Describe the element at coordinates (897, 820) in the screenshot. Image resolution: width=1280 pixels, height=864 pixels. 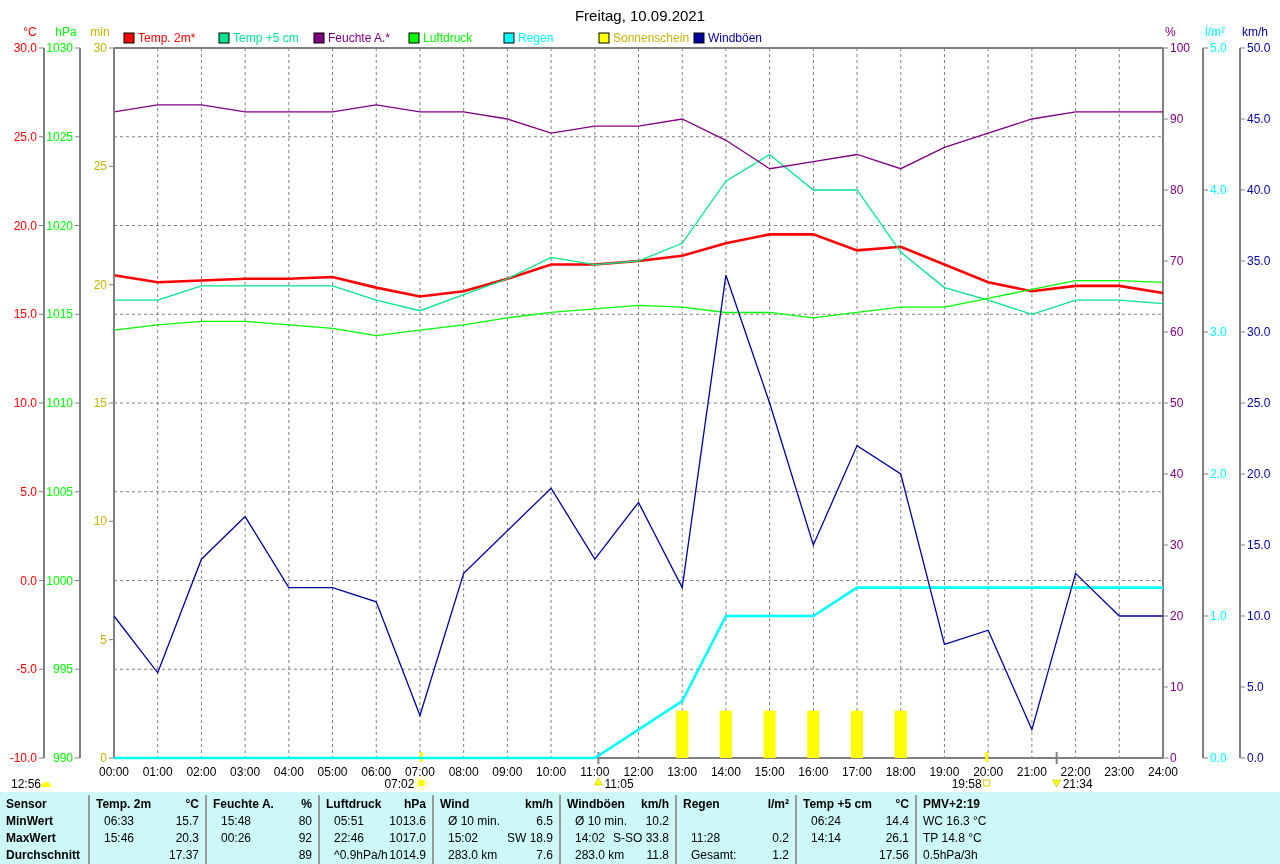
I see `stat-value: 14.4` at that location.